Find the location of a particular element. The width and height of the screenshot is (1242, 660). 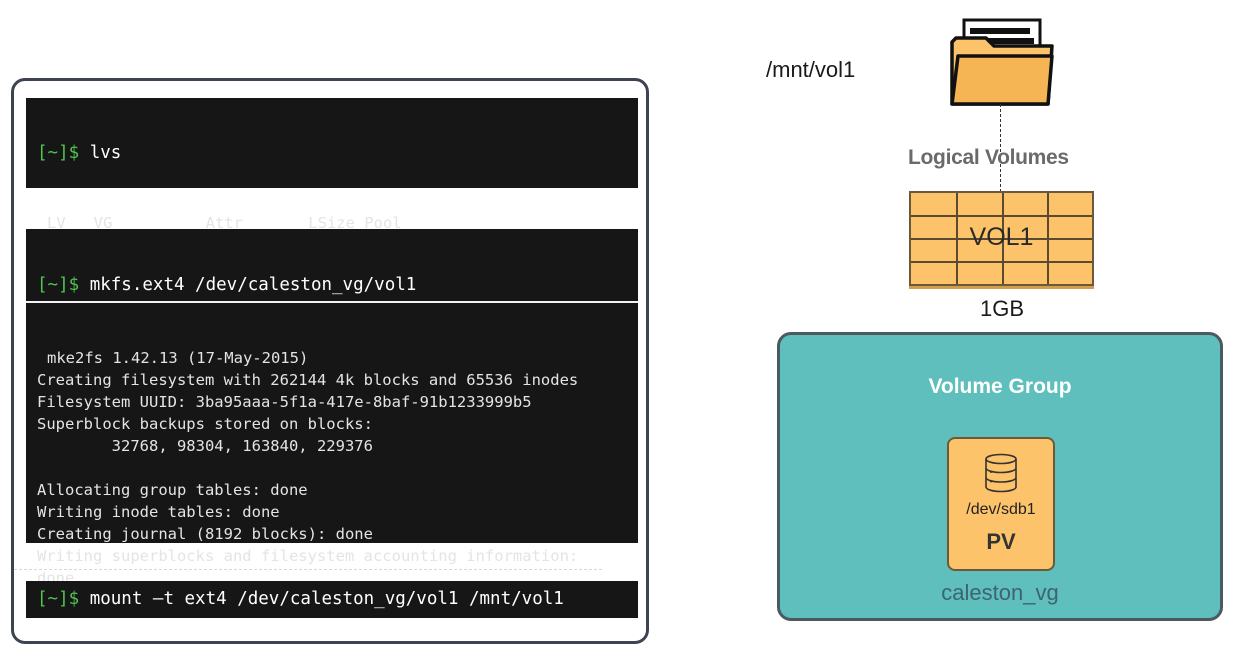

mount-point-label: /mnt/vol1 is located at coordinates (811, 69).